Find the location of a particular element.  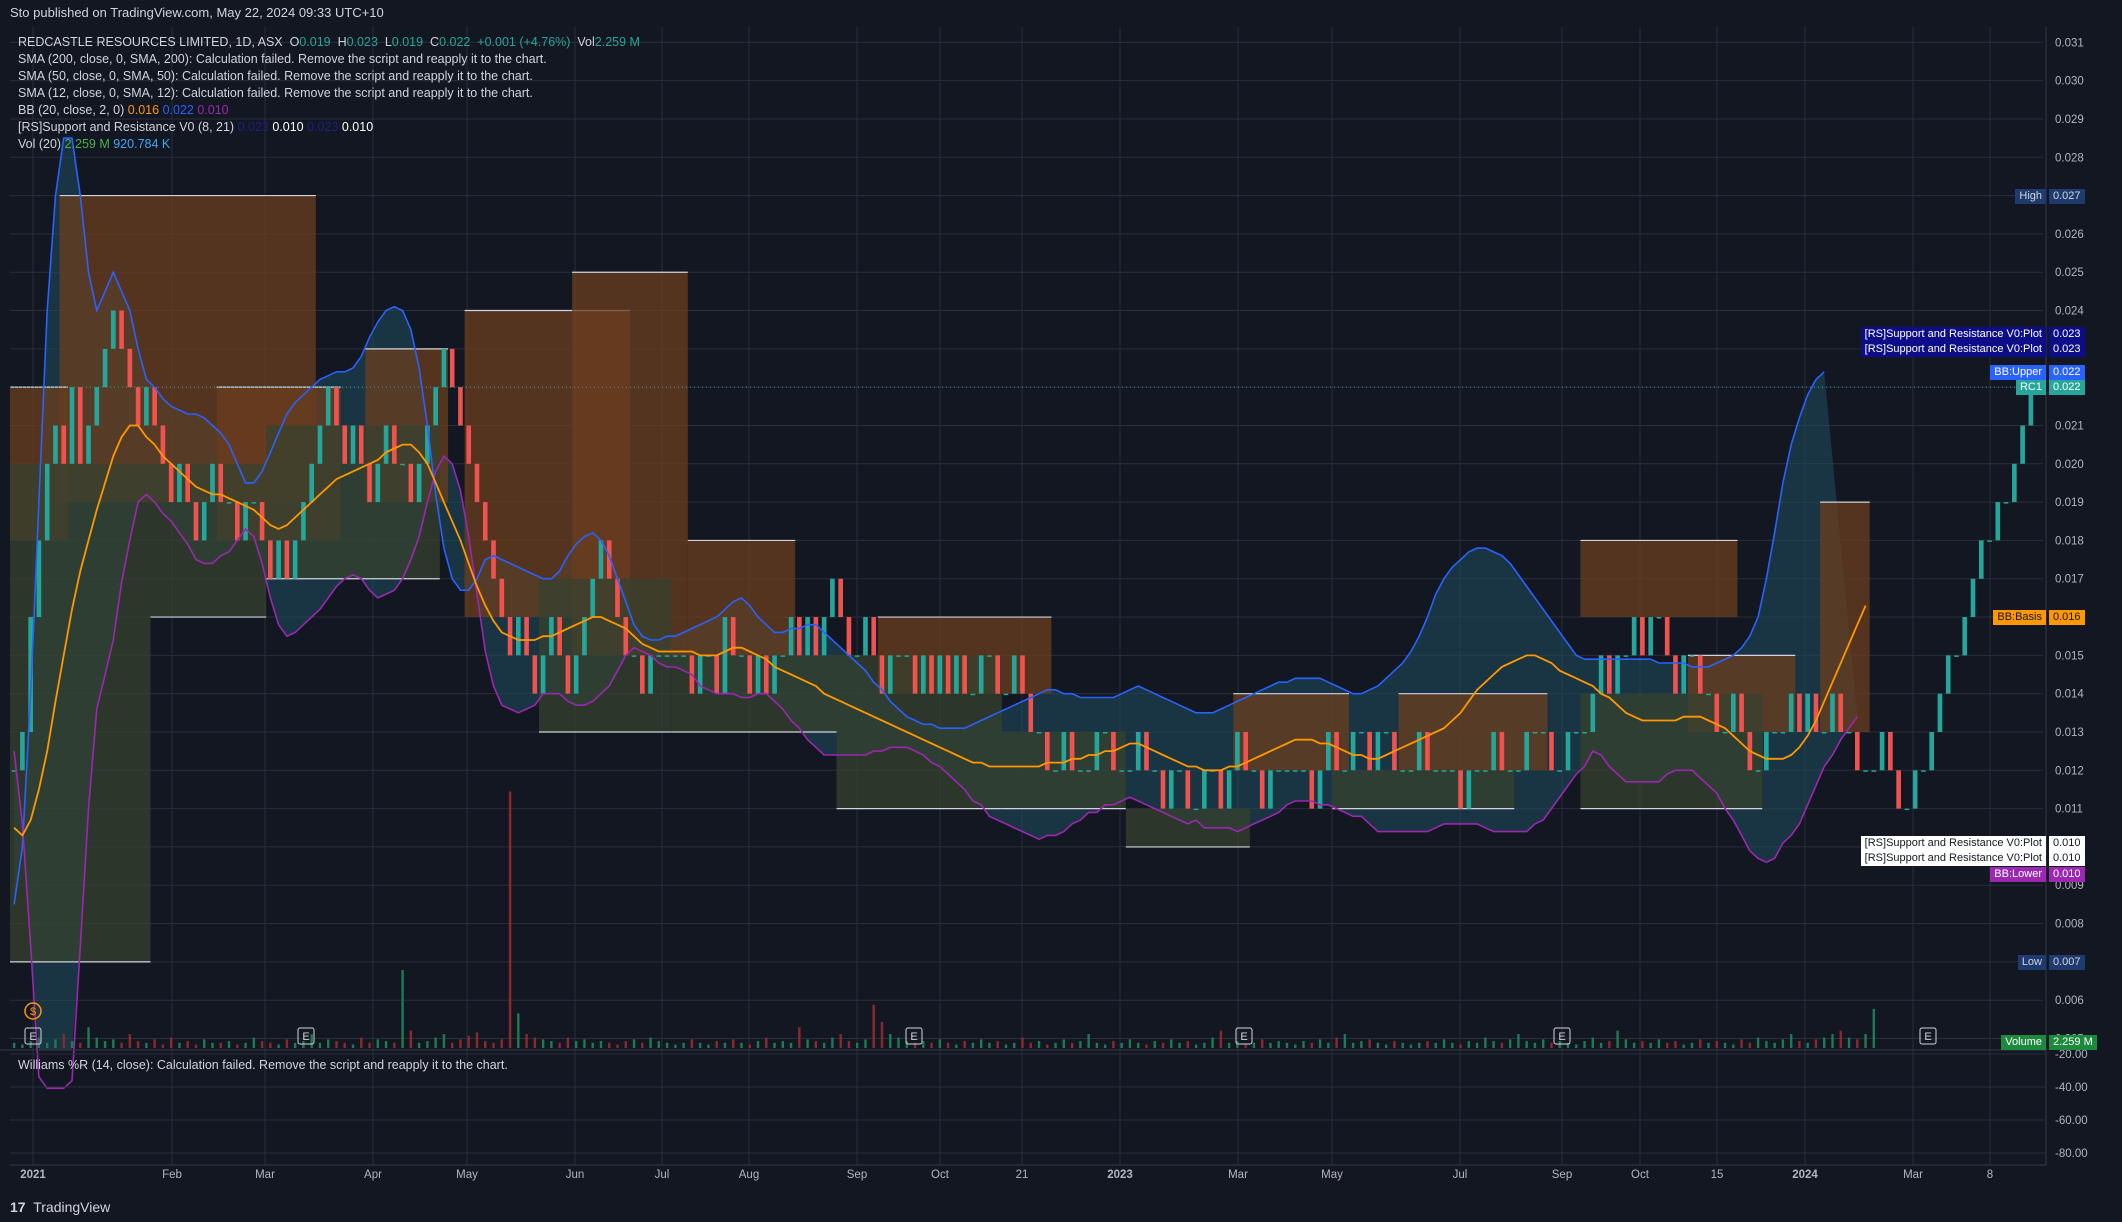

time-tick-label: 2023 is located at coordinates (1120, 1175).